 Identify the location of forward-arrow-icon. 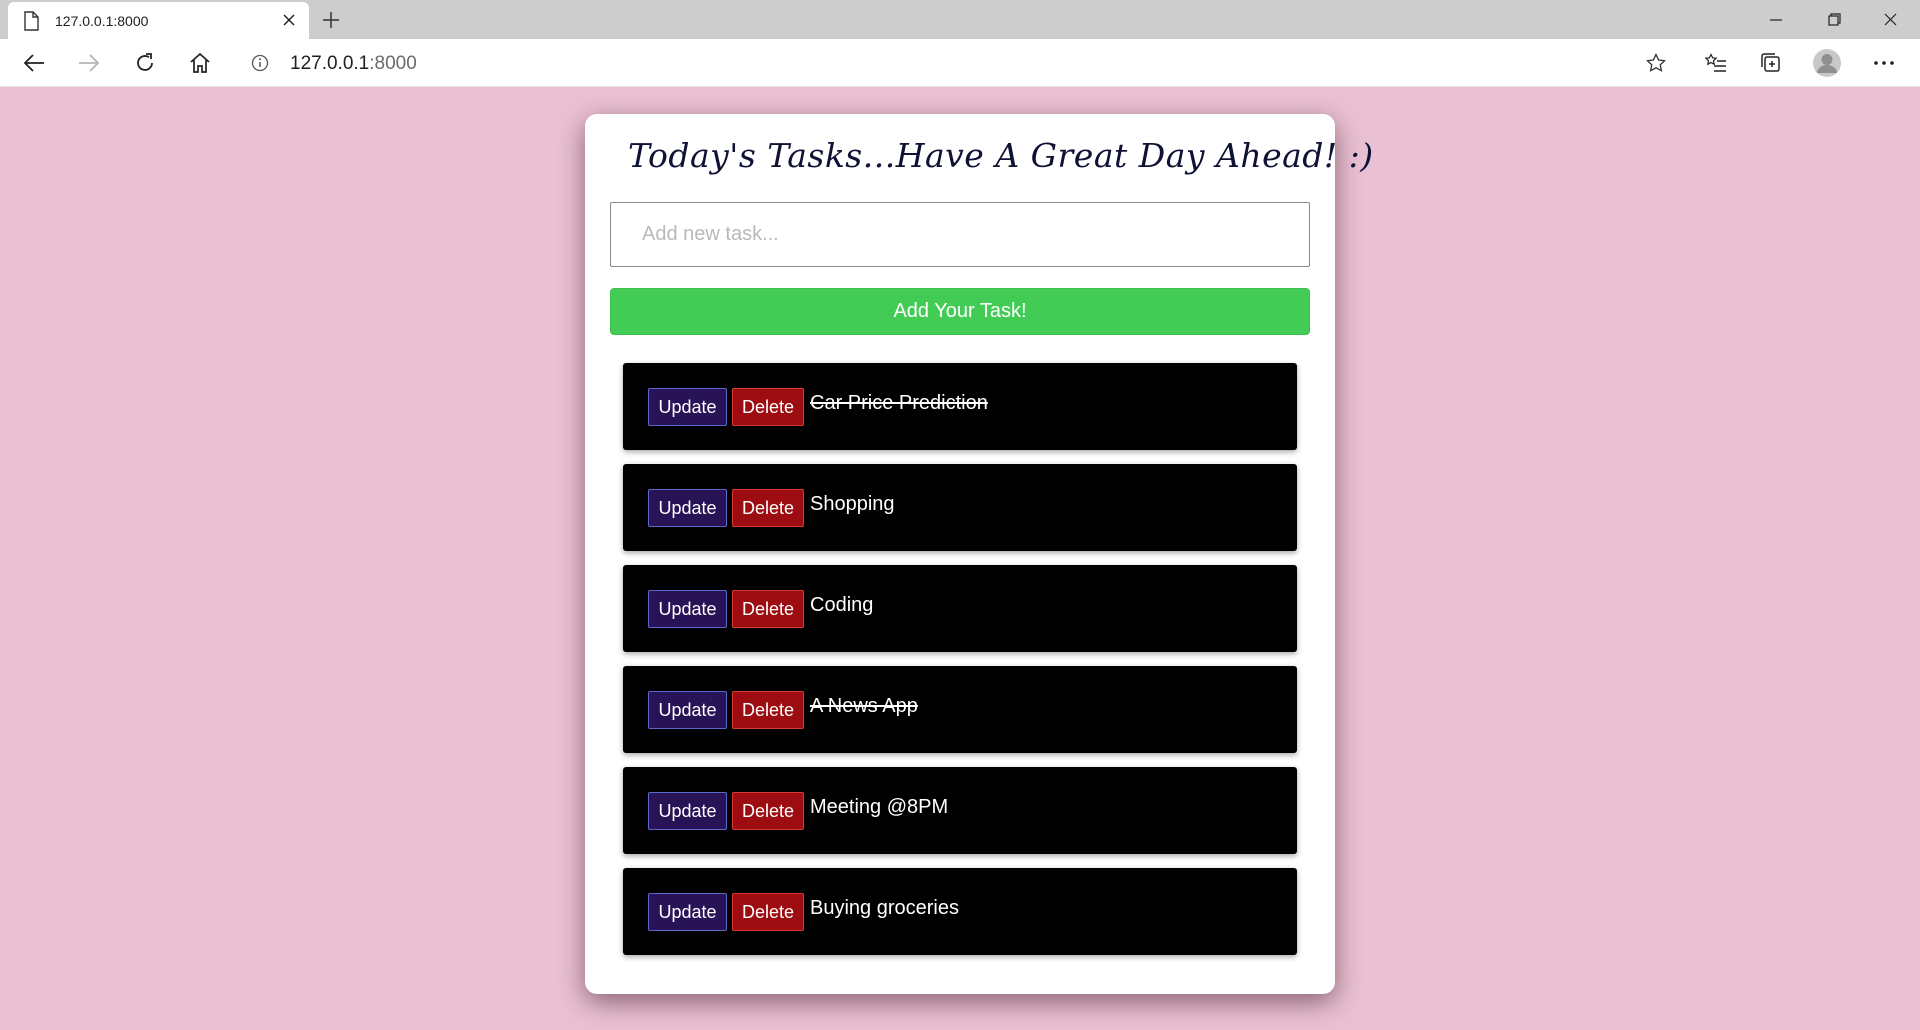
(89, 63).